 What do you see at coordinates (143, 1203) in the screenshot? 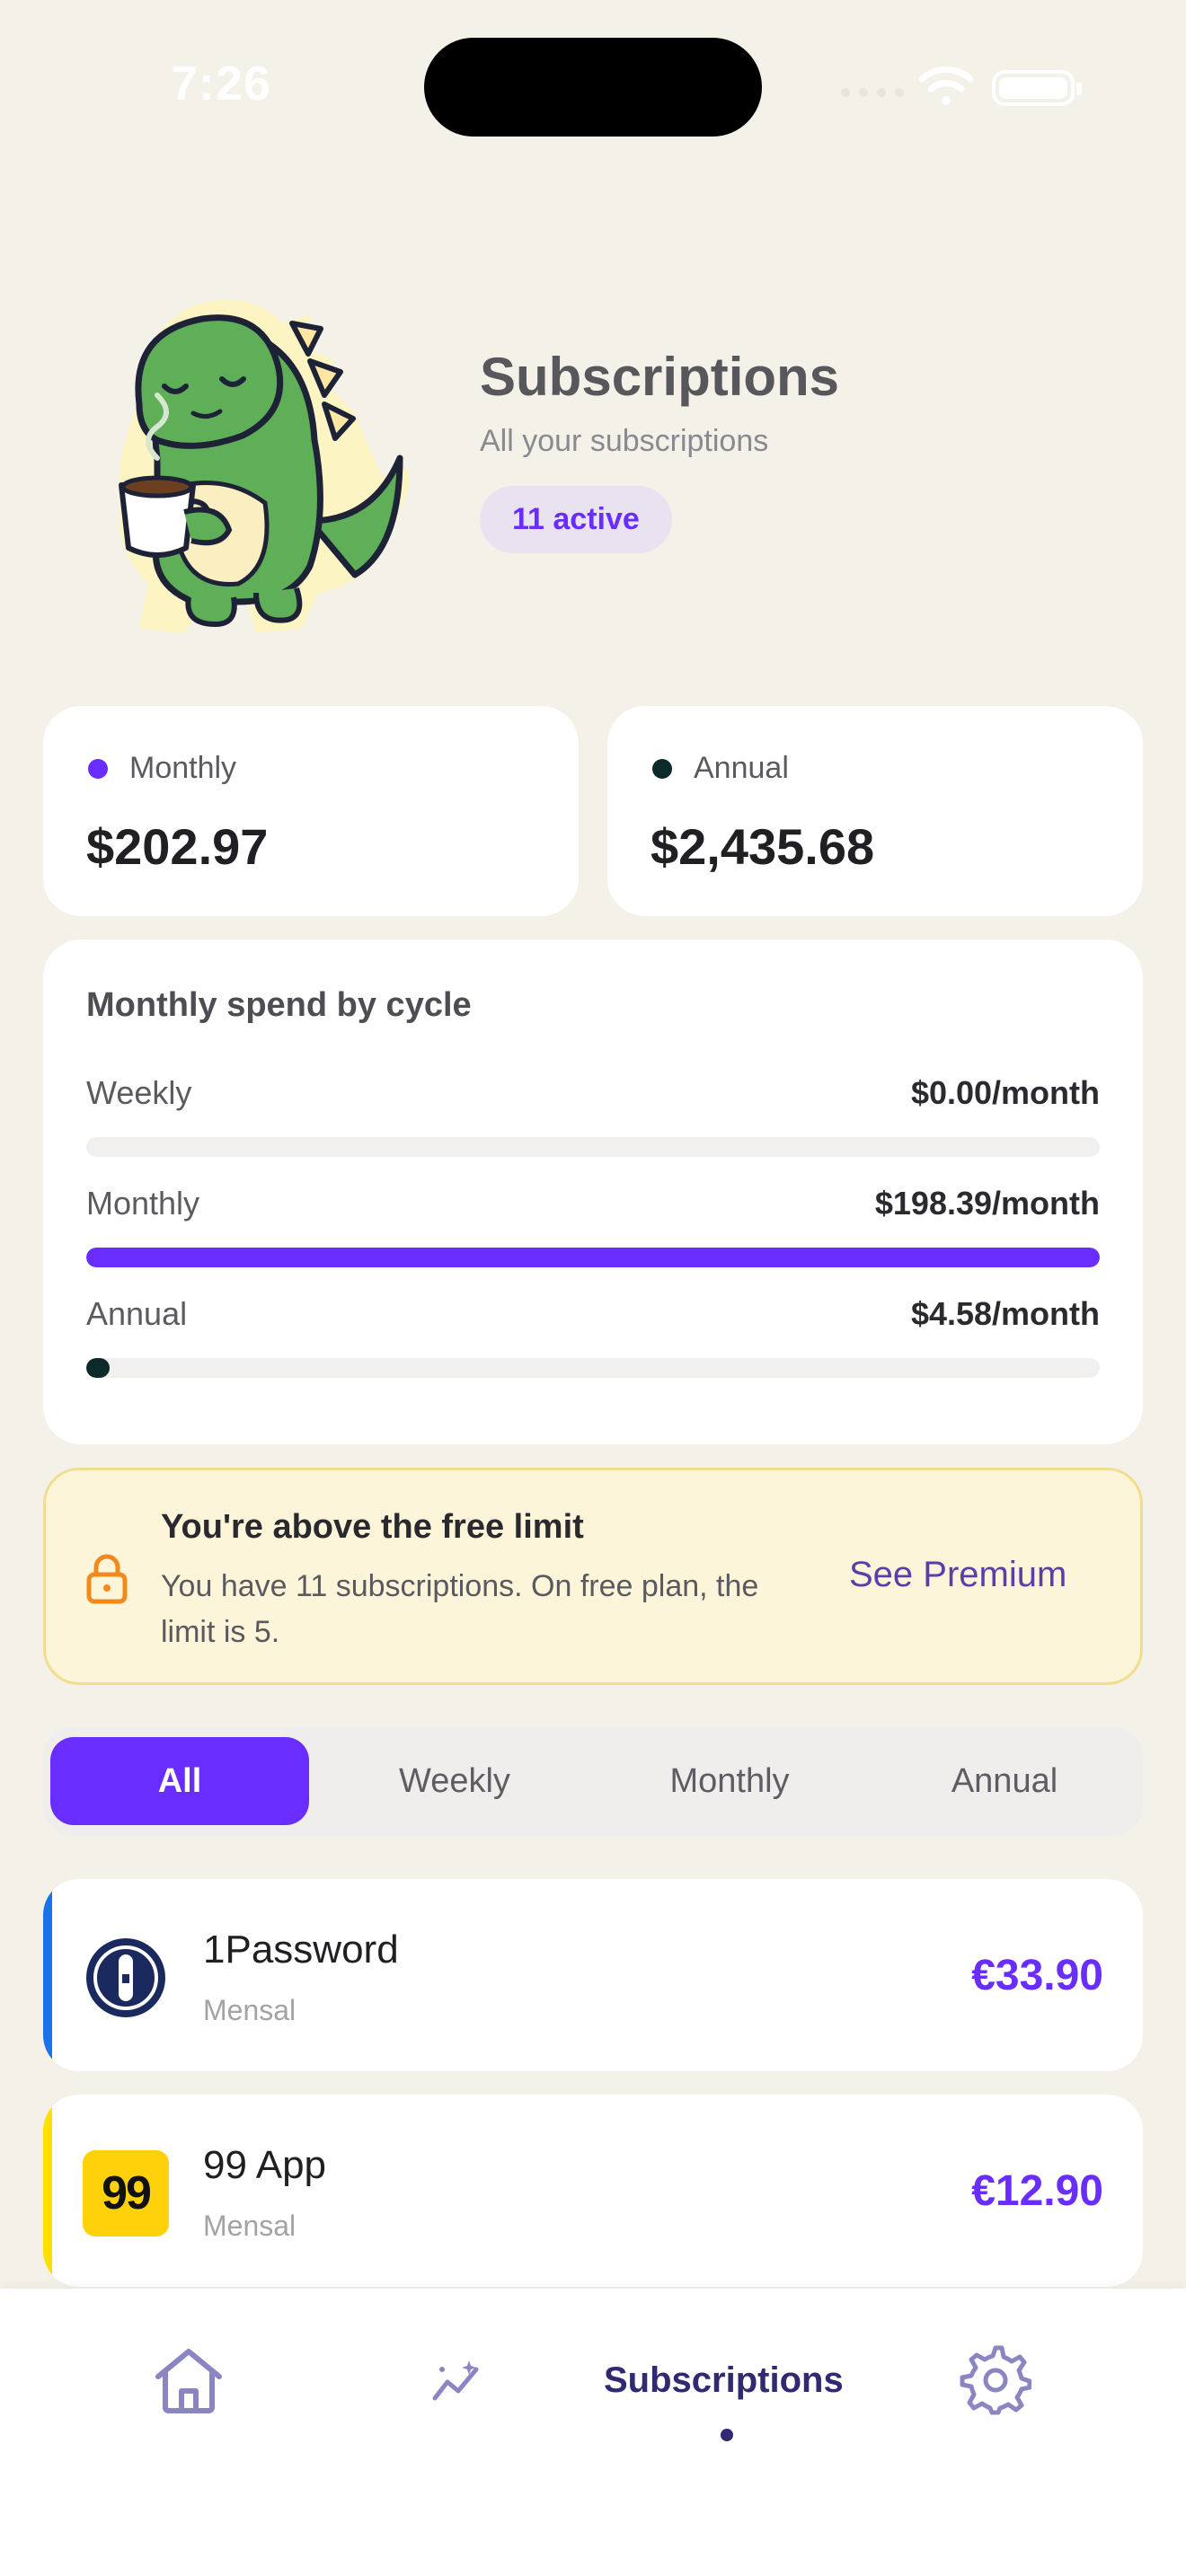
I see `spend-row-label: Monthly` at bounding box center [143, 1203].